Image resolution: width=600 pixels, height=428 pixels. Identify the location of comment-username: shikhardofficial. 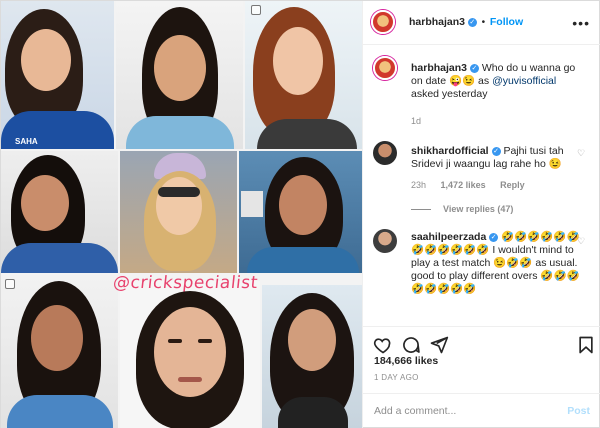
(450, 151).